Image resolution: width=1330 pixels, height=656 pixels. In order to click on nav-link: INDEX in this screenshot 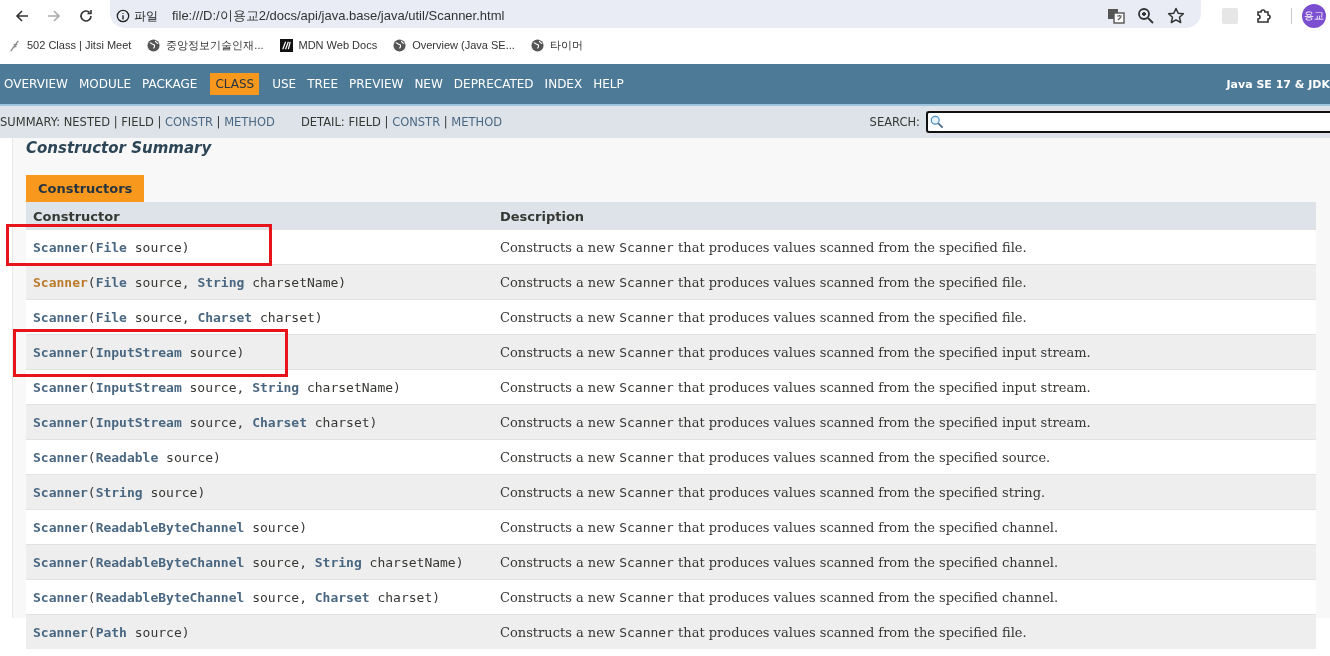, I will do `click(563, 84)`.